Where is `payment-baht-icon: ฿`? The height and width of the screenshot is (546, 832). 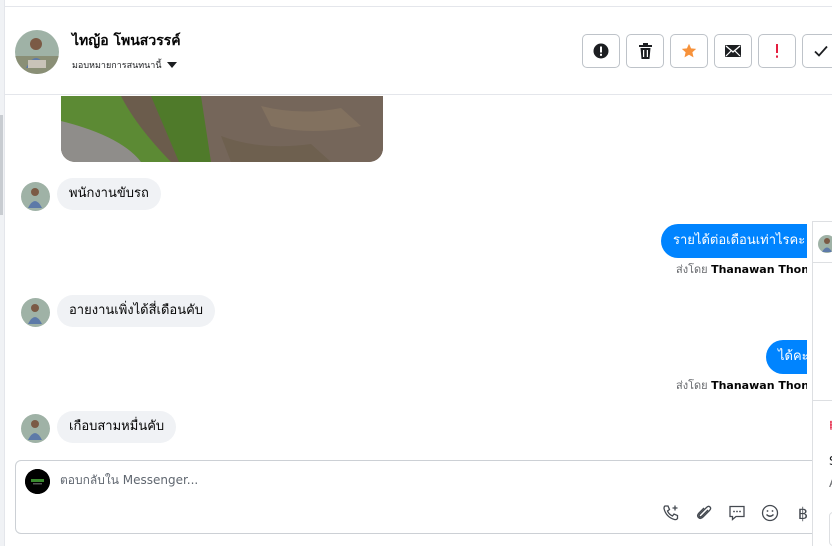 payment-baht-icon: ฿ is located at coordinates (803, 513).